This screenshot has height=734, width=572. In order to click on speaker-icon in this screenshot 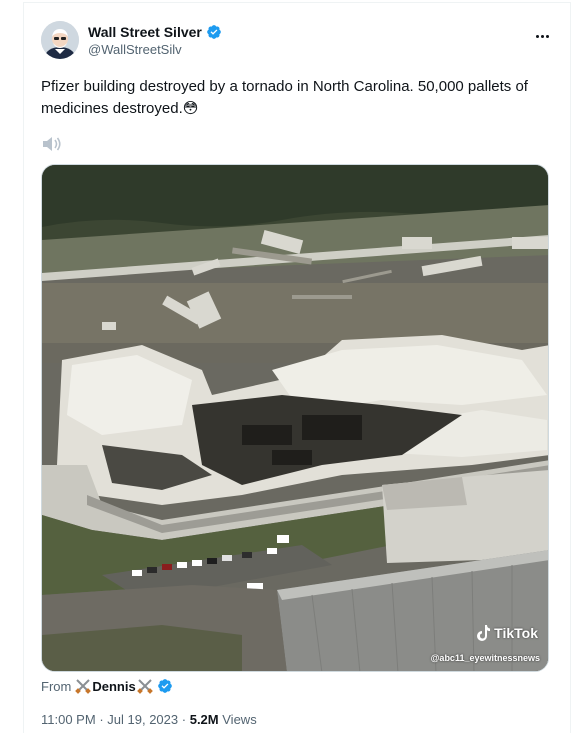, I will do `click(52, 144)`.